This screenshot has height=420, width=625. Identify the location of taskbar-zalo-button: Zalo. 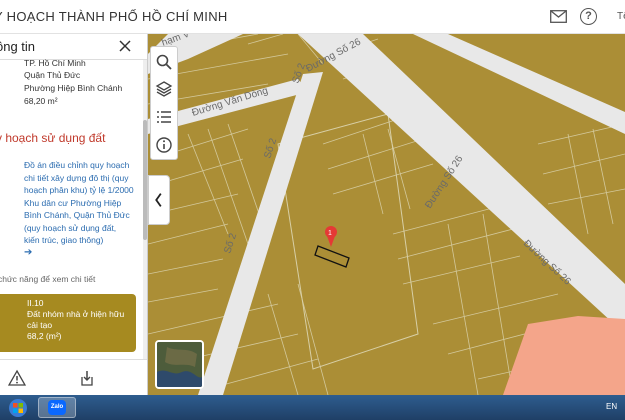
(57, 407).